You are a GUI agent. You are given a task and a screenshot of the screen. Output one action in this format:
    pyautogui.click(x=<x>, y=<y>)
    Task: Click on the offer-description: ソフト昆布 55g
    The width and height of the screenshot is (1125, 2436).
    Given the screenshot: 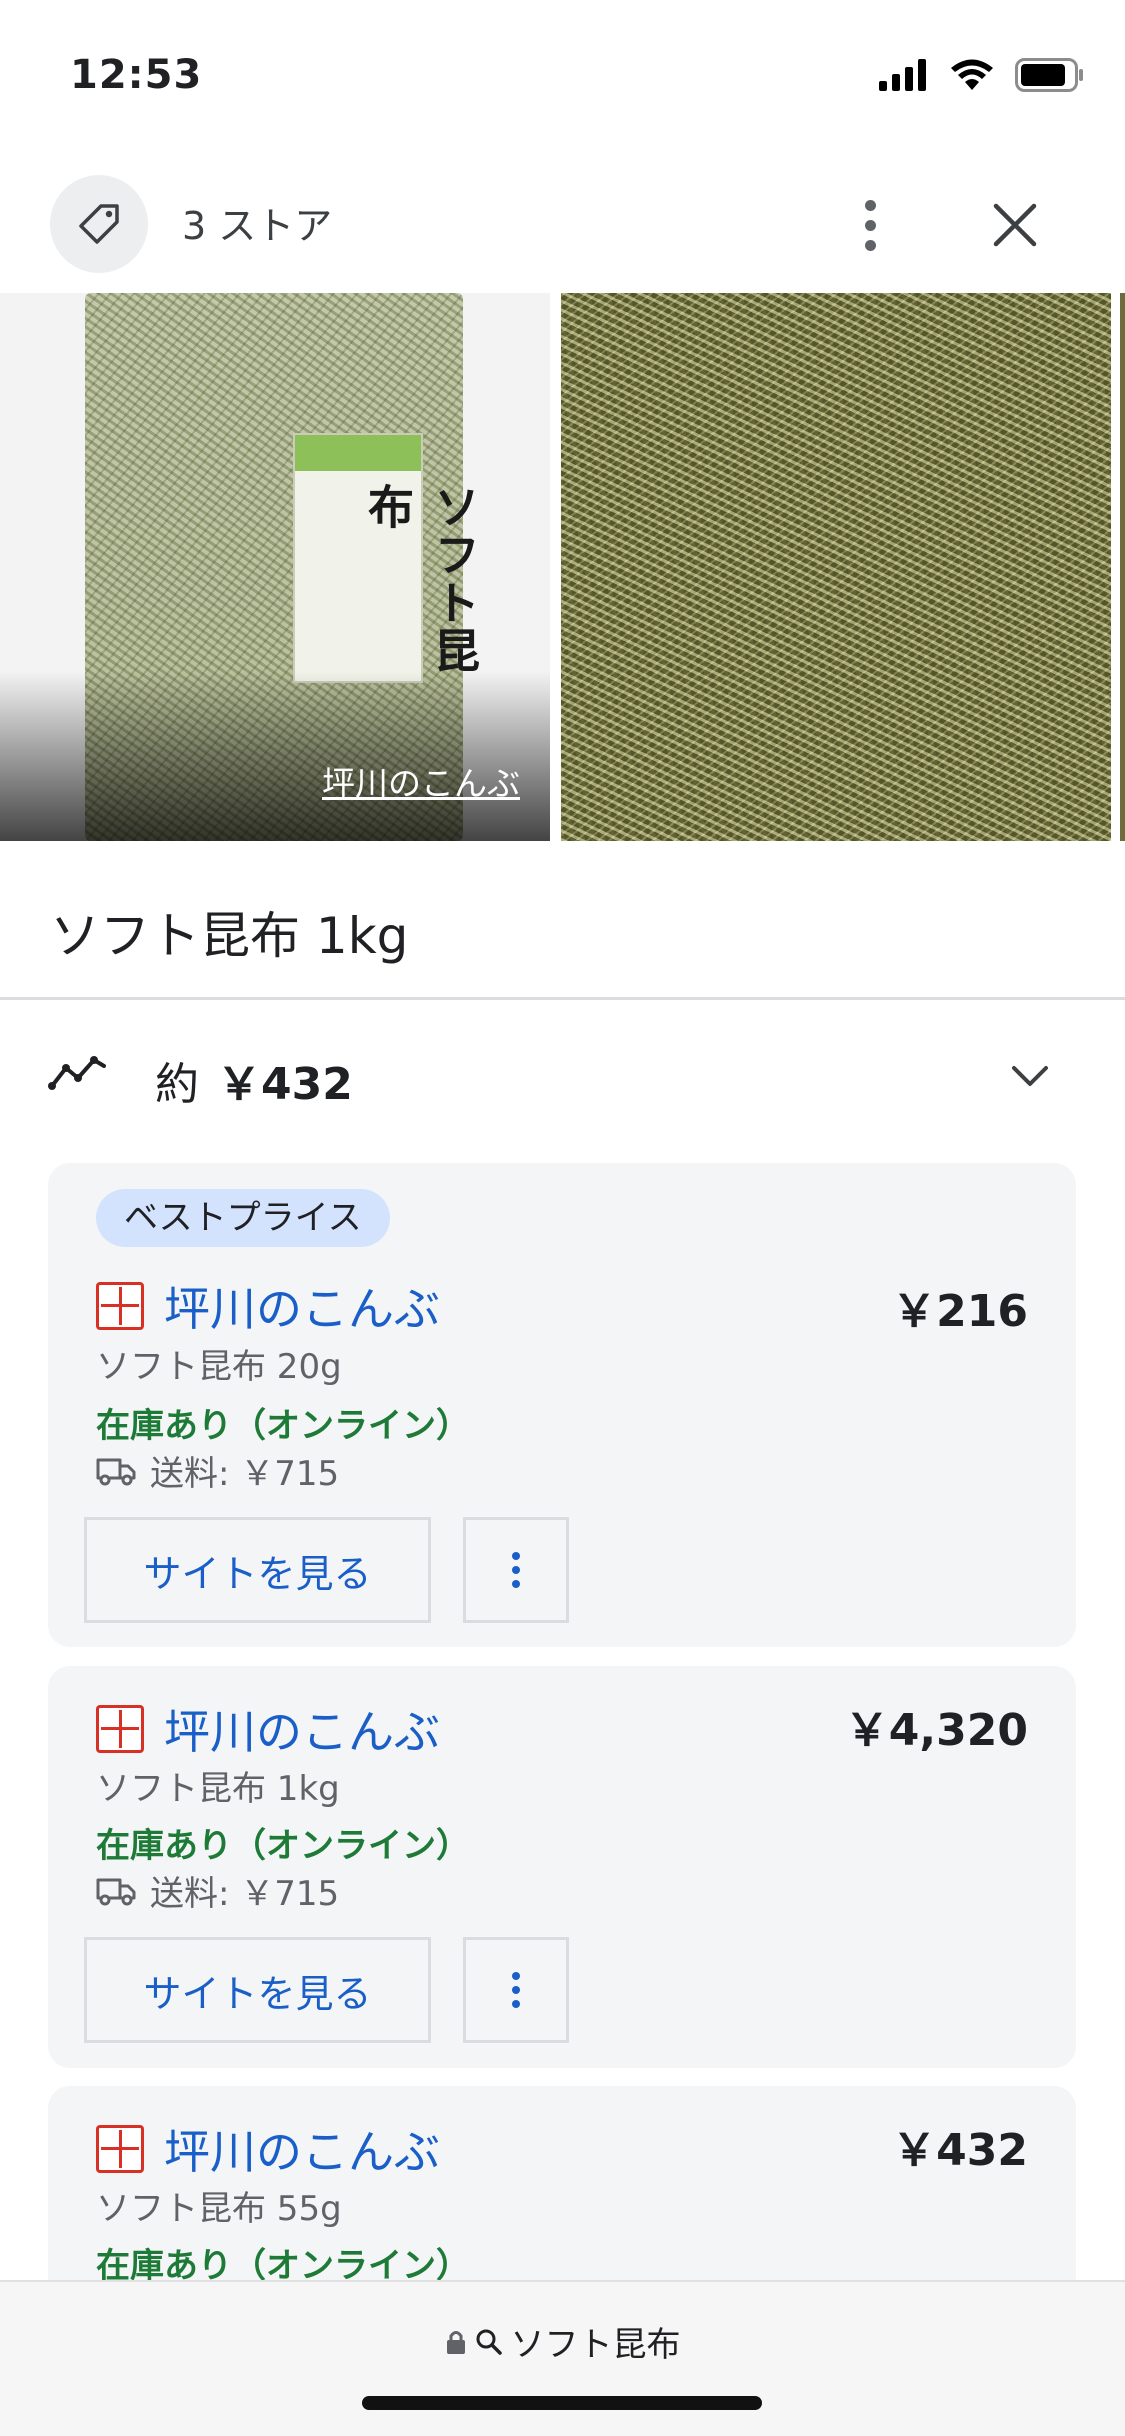 What is the action you would take?
    pyautogui.click(x=219, y=2209)
    